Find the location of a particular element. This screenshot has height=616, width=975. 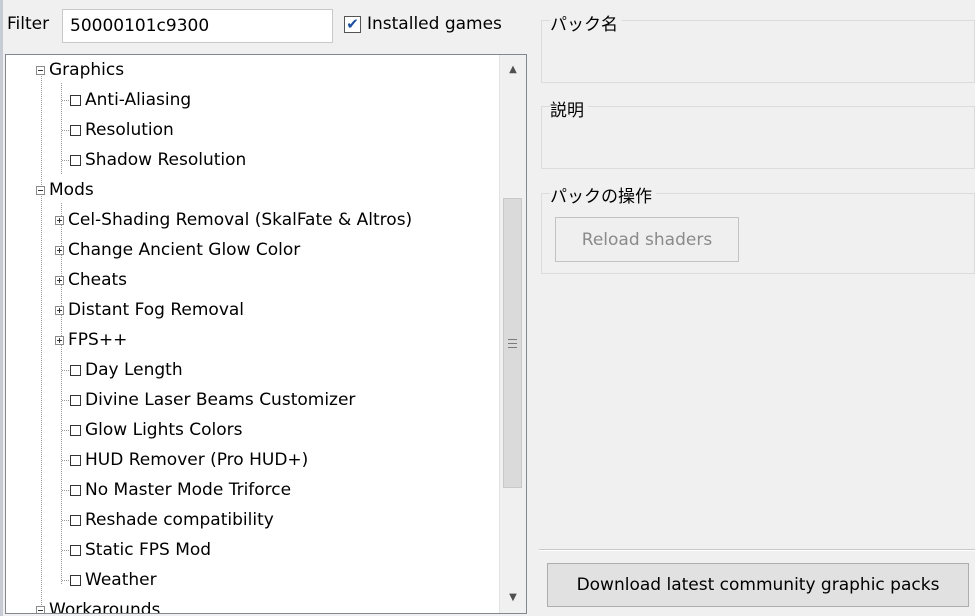

pack-actions-title: パックの操作 is located at coordinates (603, 194).